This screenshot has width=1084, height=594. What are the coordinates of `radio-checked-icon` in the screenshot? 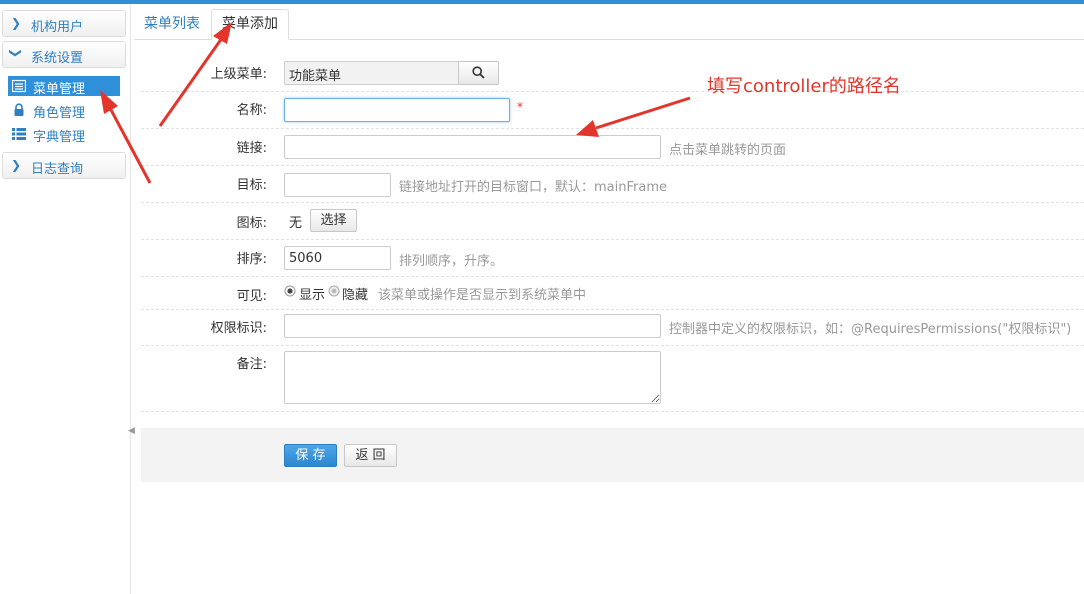 It's located at (290, 291).